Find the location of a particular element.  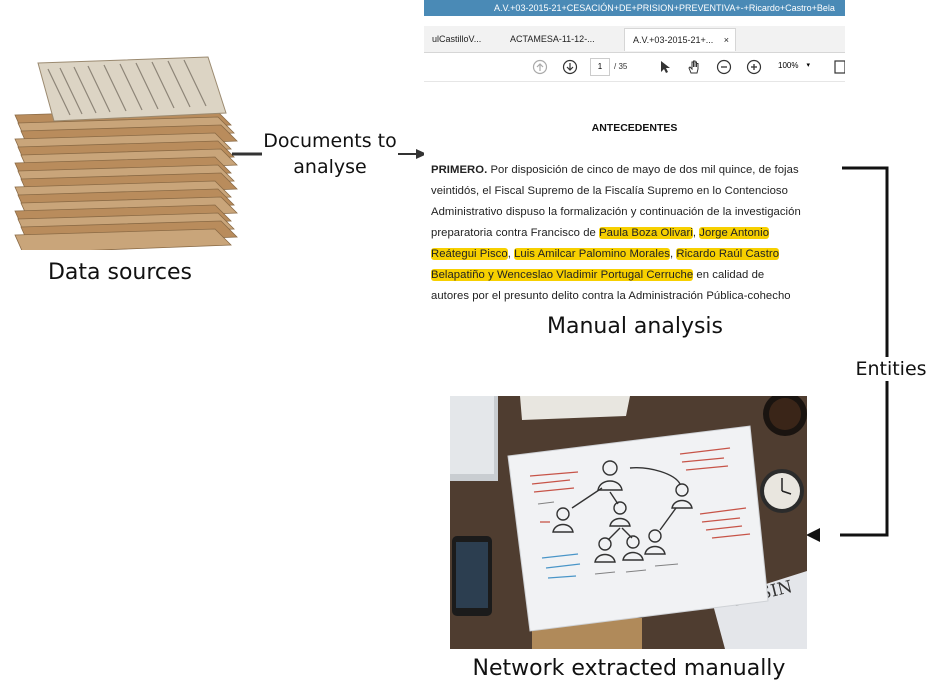

page-total-label: / 35 is located at coordinates (621, 66).